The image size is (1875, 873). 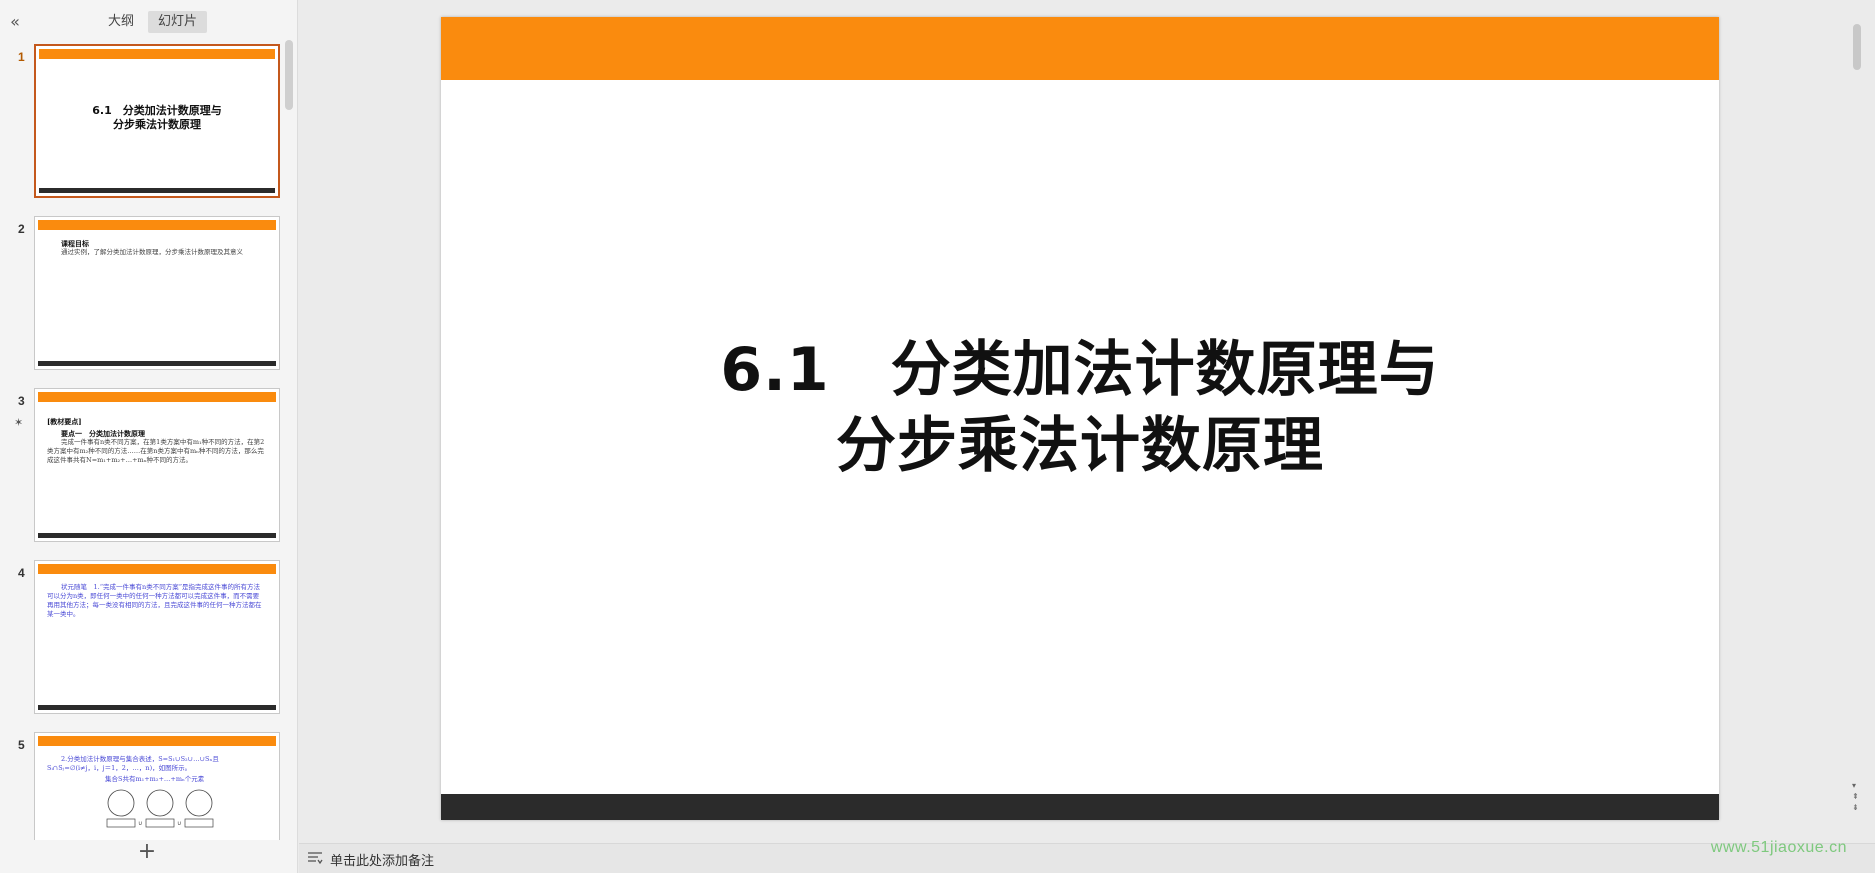 What do you see at coordinates (157, 110) in the screenshot?
I see `thumb-title-line-1: 6.1 分类加法计数原理与` at bounding box center [157, 110].